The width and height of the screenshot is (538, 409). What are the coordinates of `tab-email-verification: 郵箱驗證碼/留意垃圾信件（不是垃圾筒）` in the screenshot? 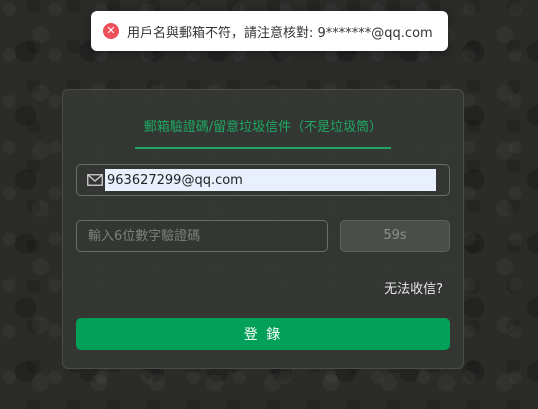 It's located at (263, 125).